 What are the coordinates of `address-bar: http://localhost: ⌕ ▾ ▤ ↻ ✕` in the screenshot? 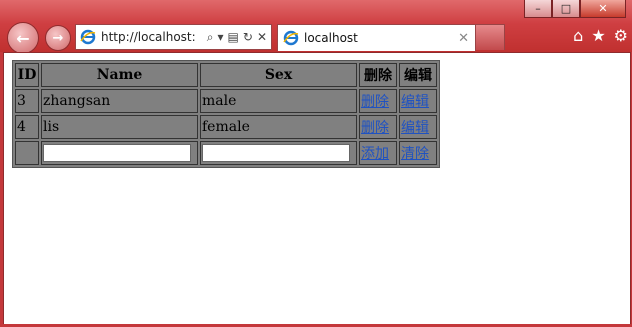 It's located at (173, 37).